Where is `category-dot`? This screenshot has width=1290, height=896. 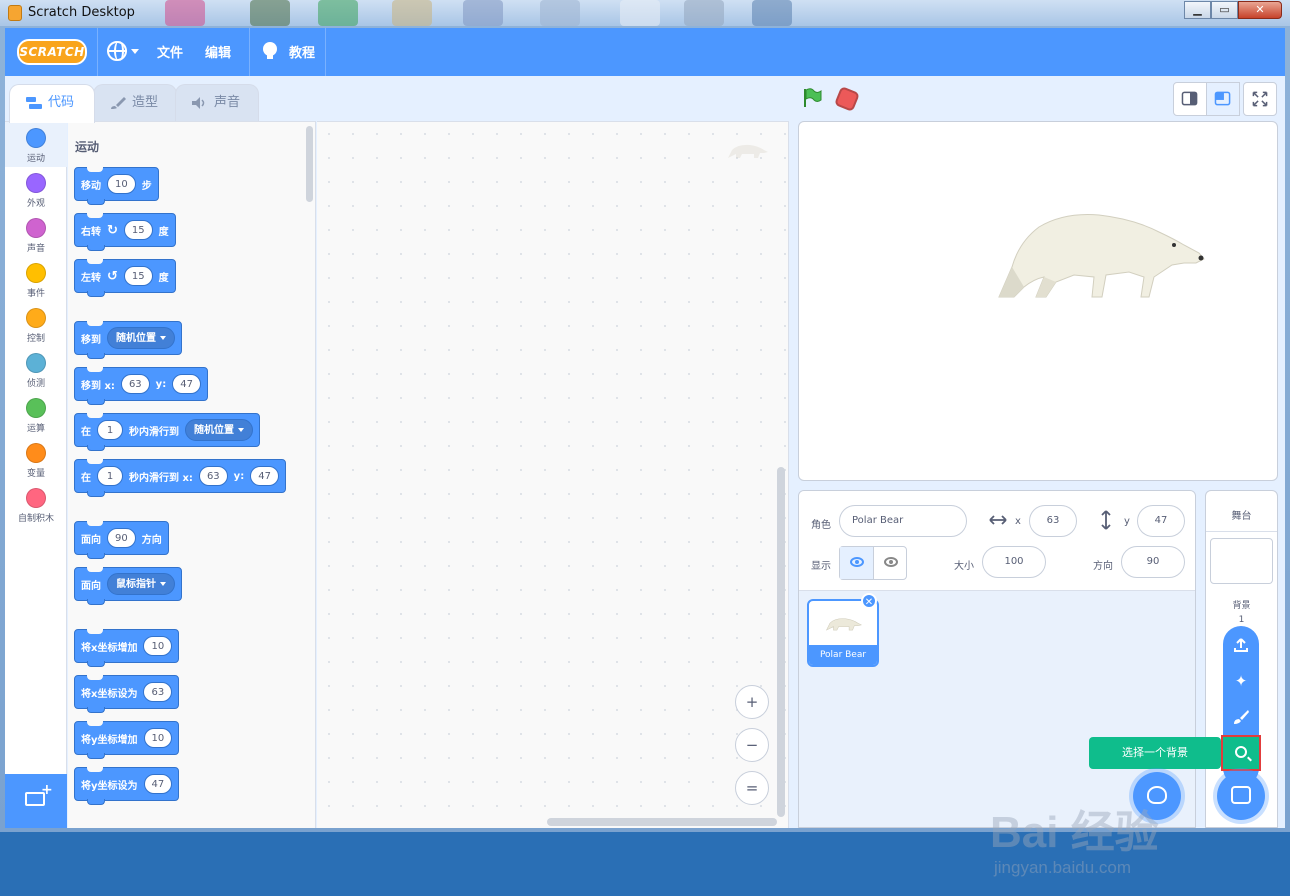
category-dot is located at coordinates (36, 183).